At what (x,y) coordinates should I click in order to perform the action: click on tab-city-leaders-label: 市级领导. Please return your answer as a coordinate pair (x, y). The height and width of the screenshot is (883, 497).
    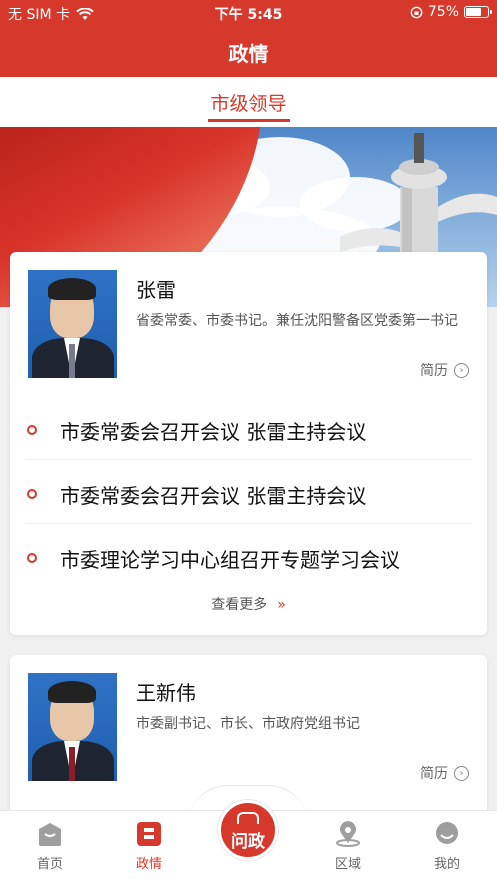
    Looking at the image, I should click on (248, 104).